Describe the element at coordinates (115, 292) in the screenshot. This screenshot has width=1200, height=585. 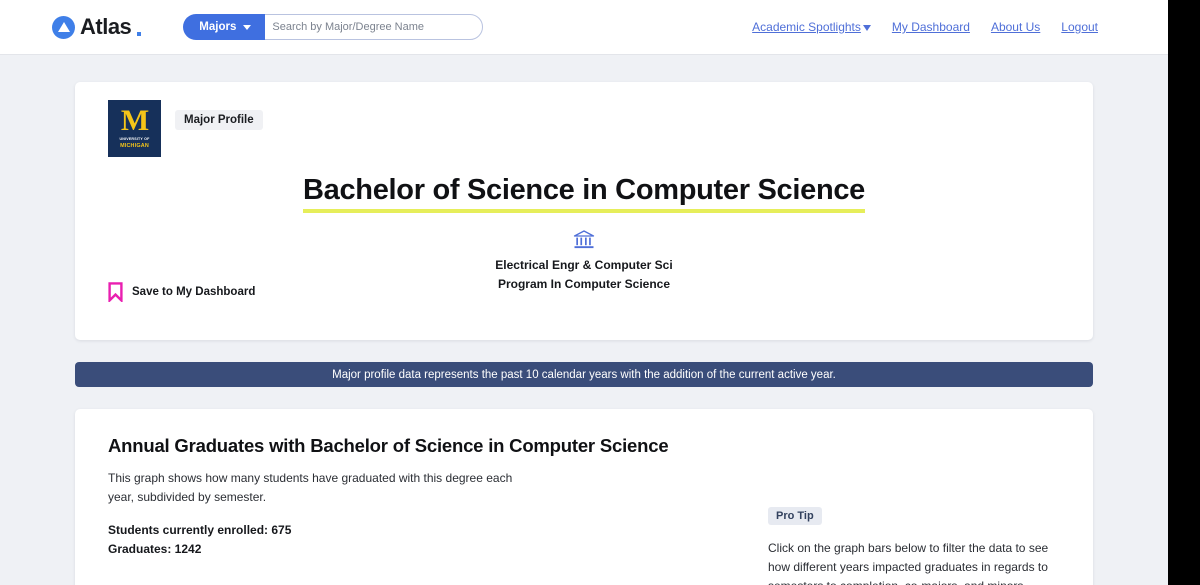
I see `bookmark-icon` at that location.